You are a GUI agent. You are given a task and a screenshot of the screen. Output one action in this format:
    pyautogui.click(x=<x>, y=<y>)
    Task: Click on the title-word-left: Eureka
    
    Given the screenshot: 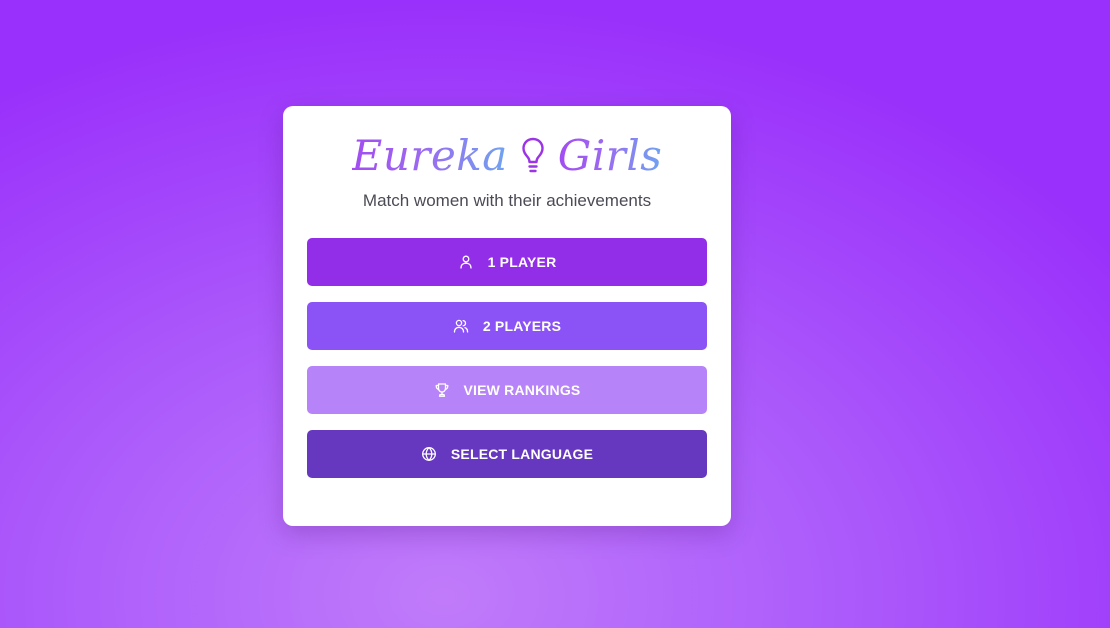 What is the action you would take?
    pyautogui.click(x=430, y=156)
    